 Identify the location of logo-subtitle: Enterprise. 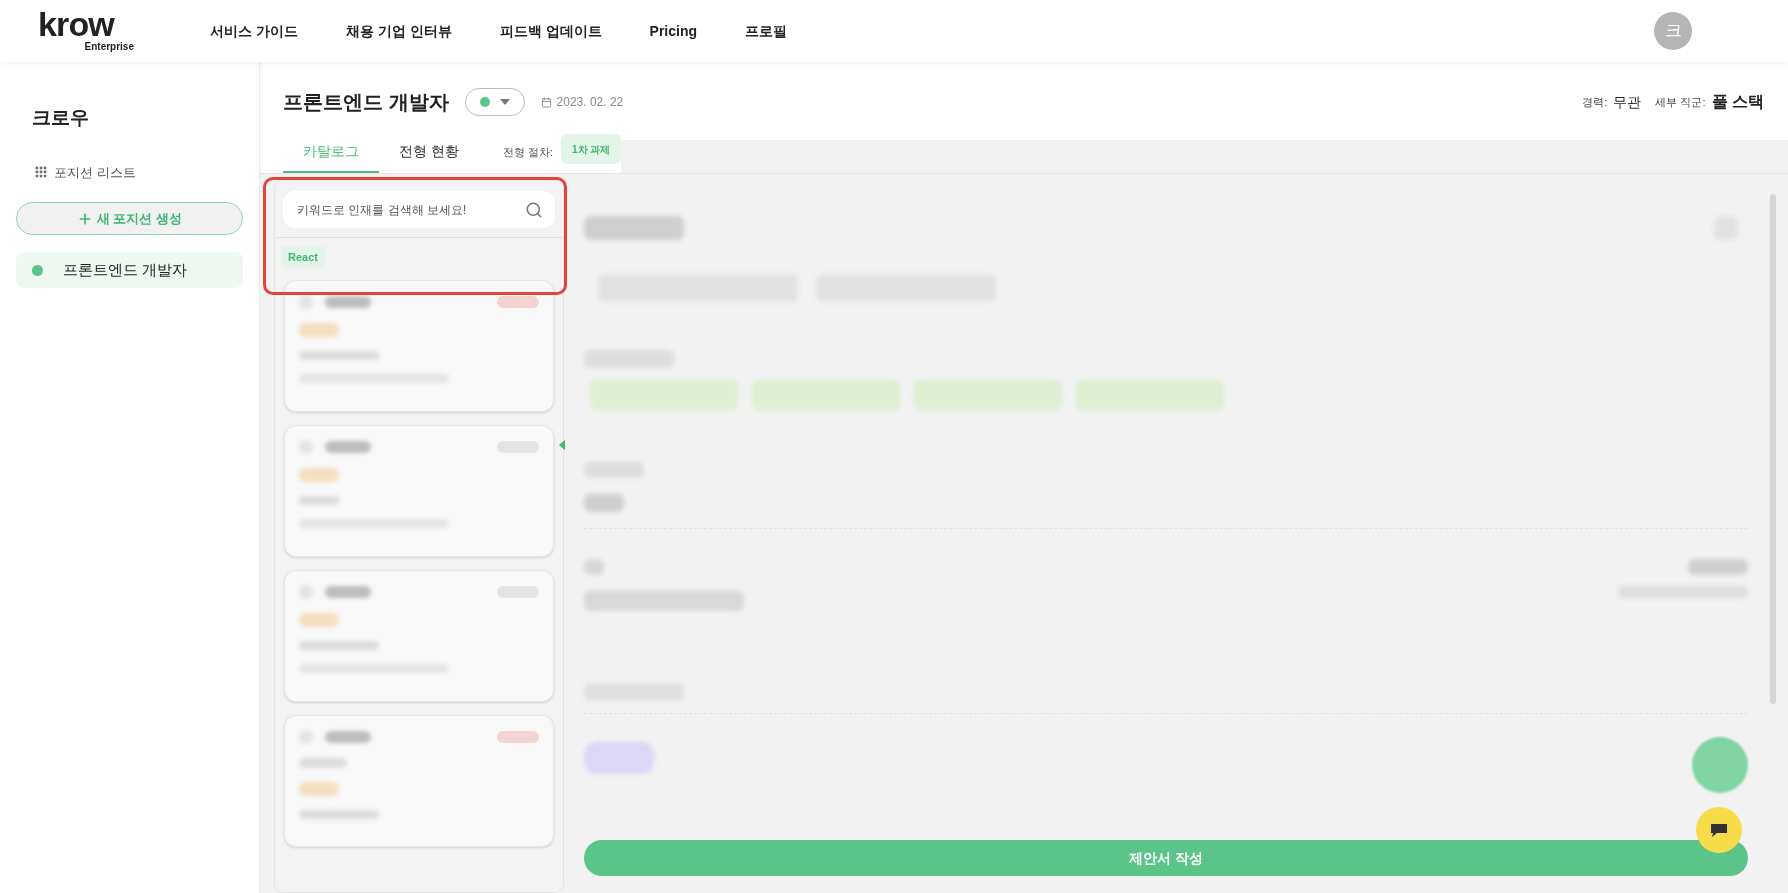
(109, 47).